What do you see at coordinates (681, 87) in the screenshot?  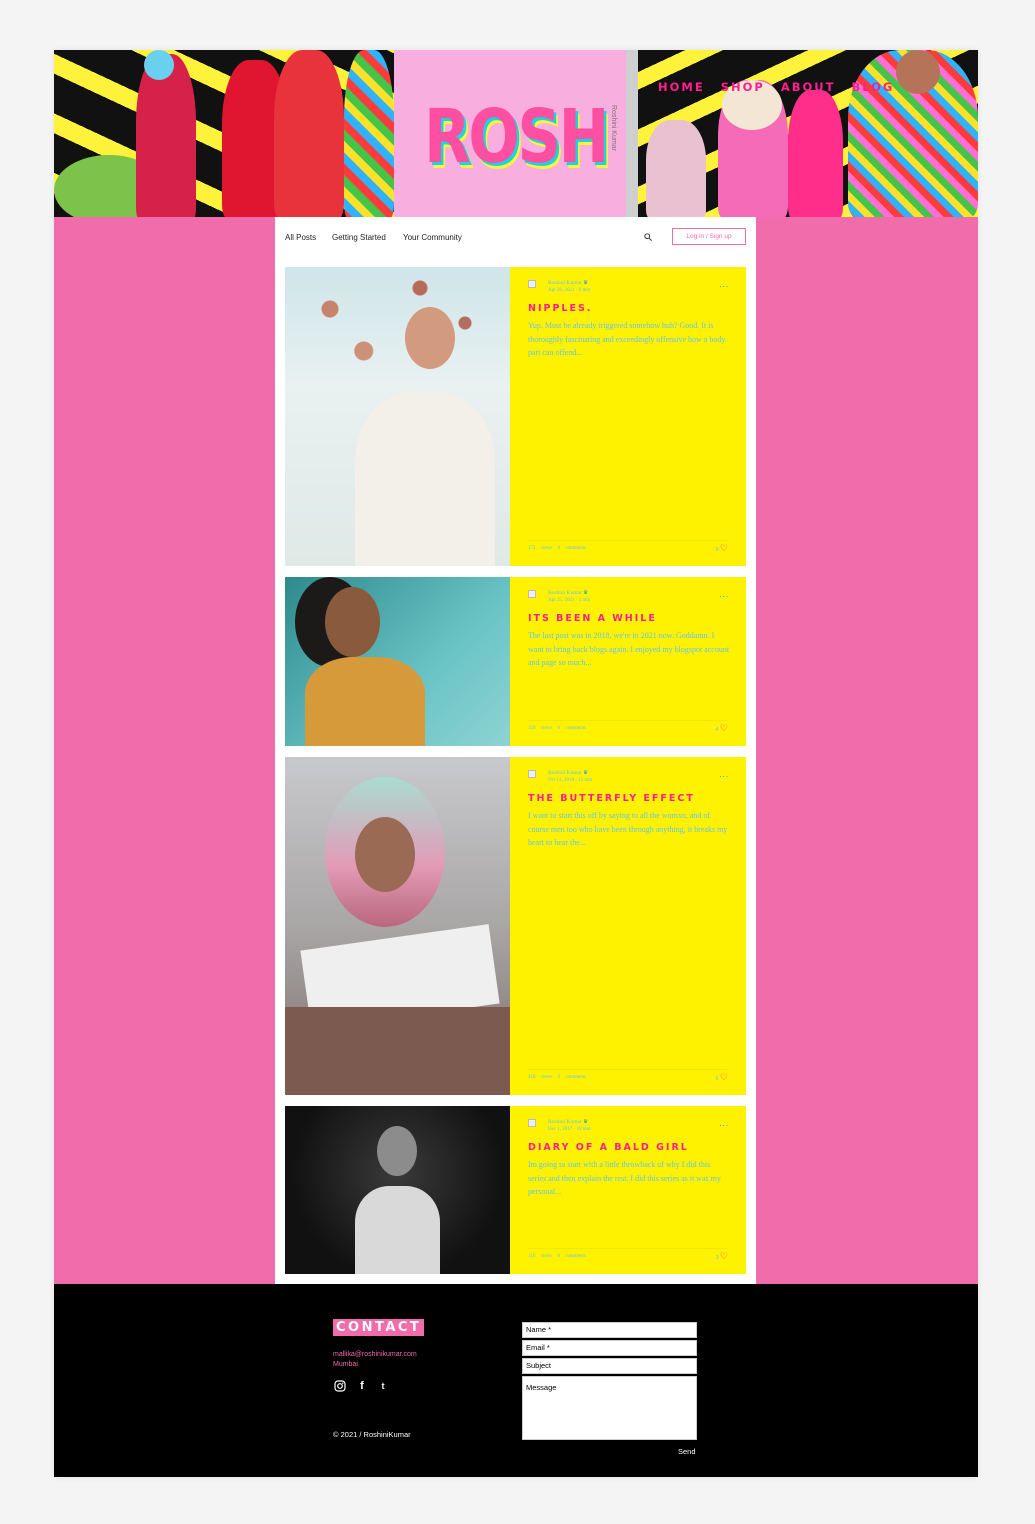 I see `nav-home: HOME` at bounding box center [681, 87].